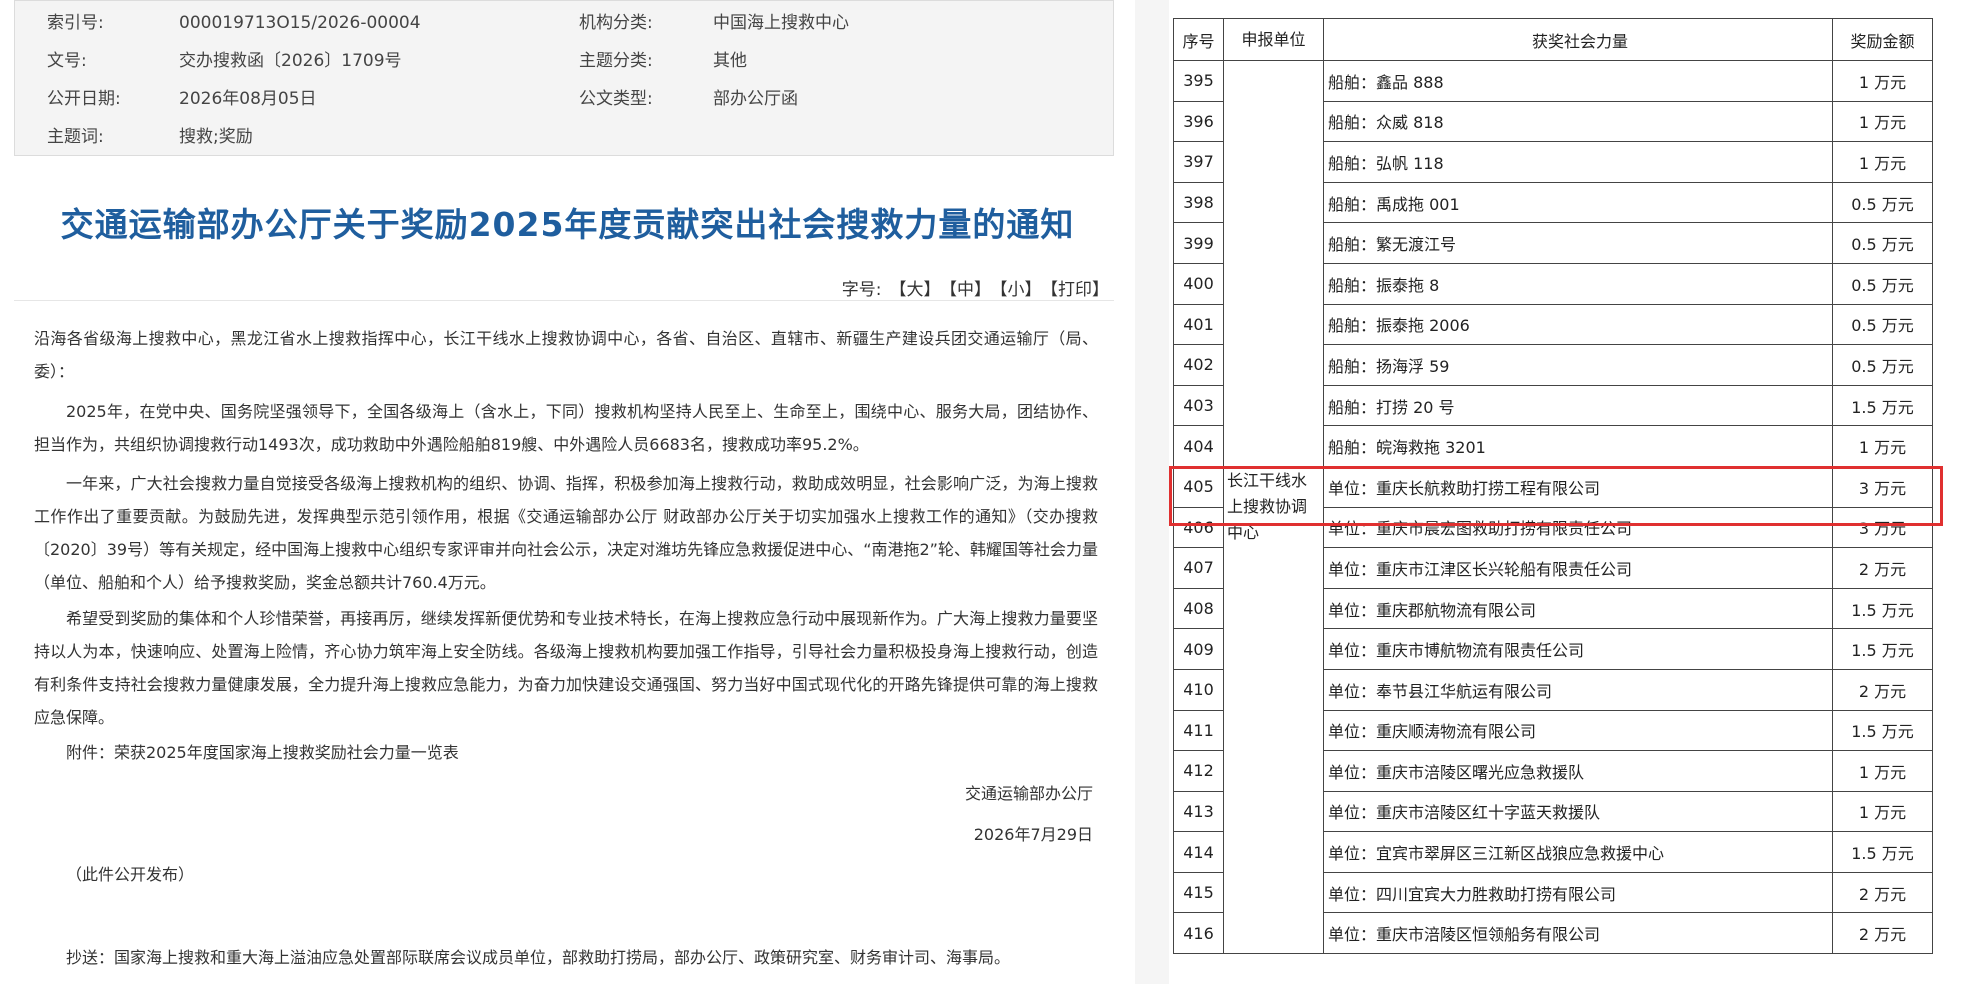  I want to click on recipient-cell: 船舶：禹成拖 001, so click(1578, 202).